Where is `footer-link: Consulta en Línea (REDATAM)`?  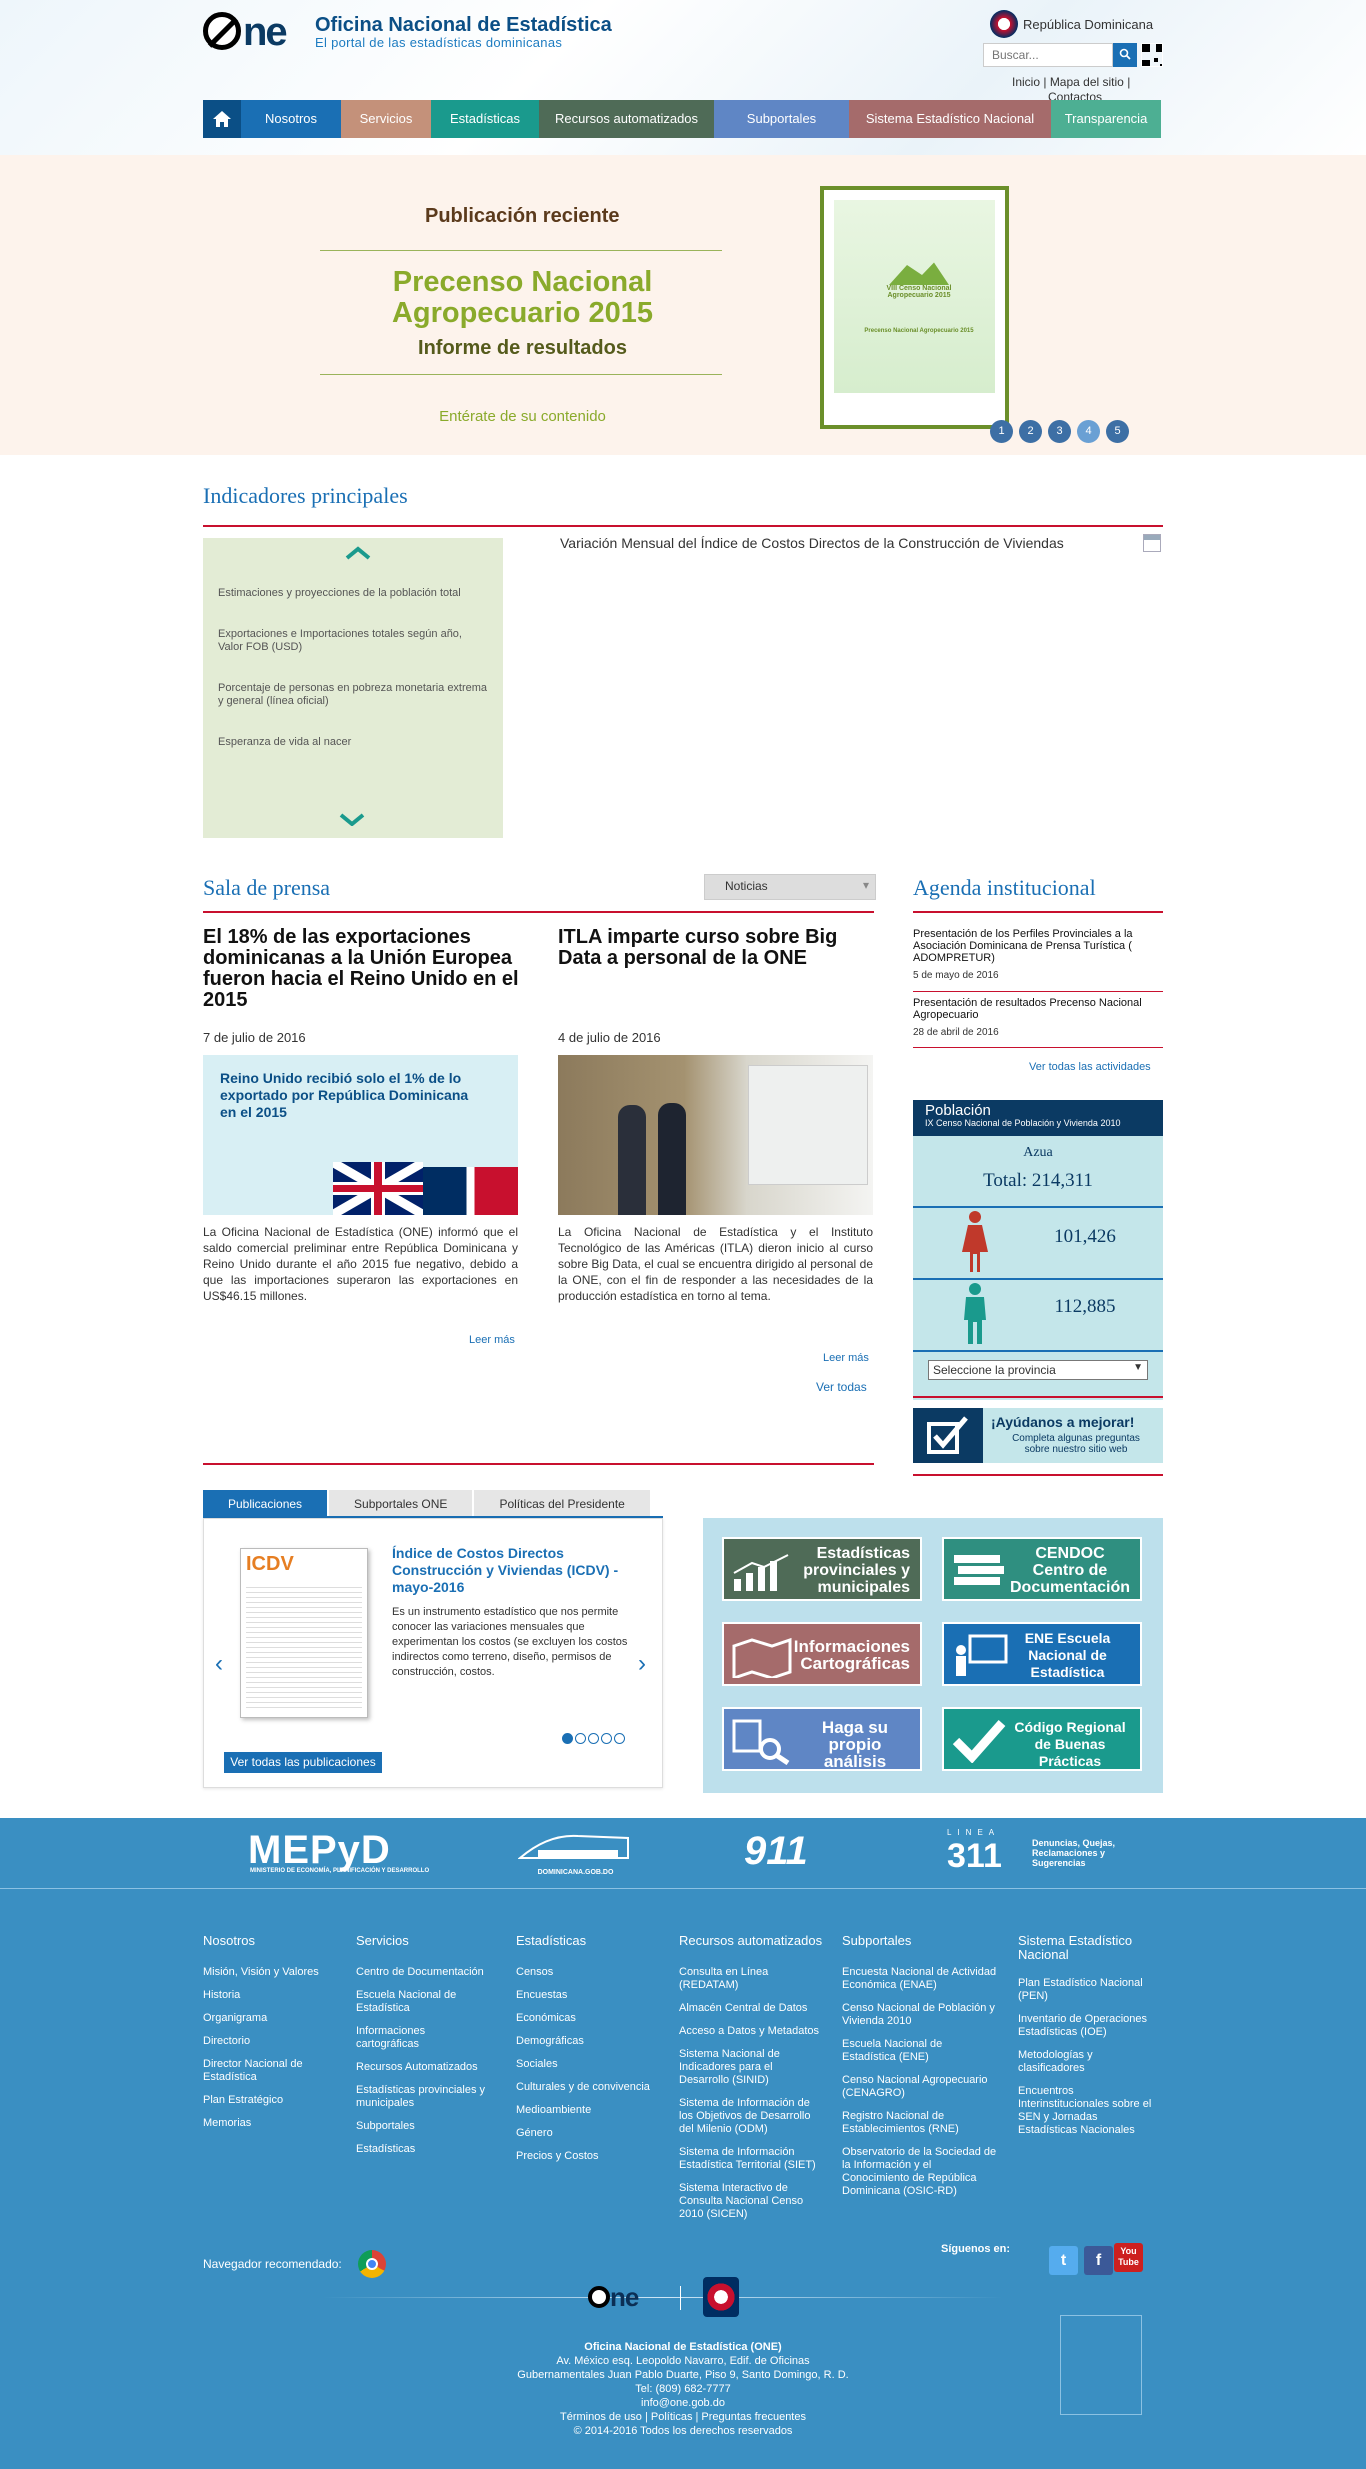
footer-link: Consulta en Línea (REDATAM) is located at coordinates (751, 1979).